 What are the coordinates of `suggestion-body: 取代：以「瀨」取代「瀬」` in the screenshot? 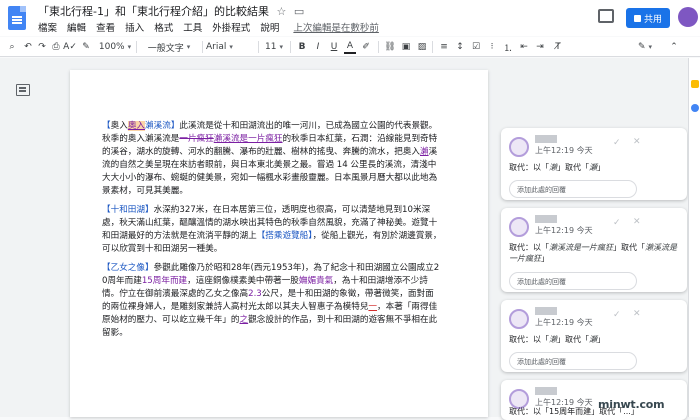 It's located at (557, 167).